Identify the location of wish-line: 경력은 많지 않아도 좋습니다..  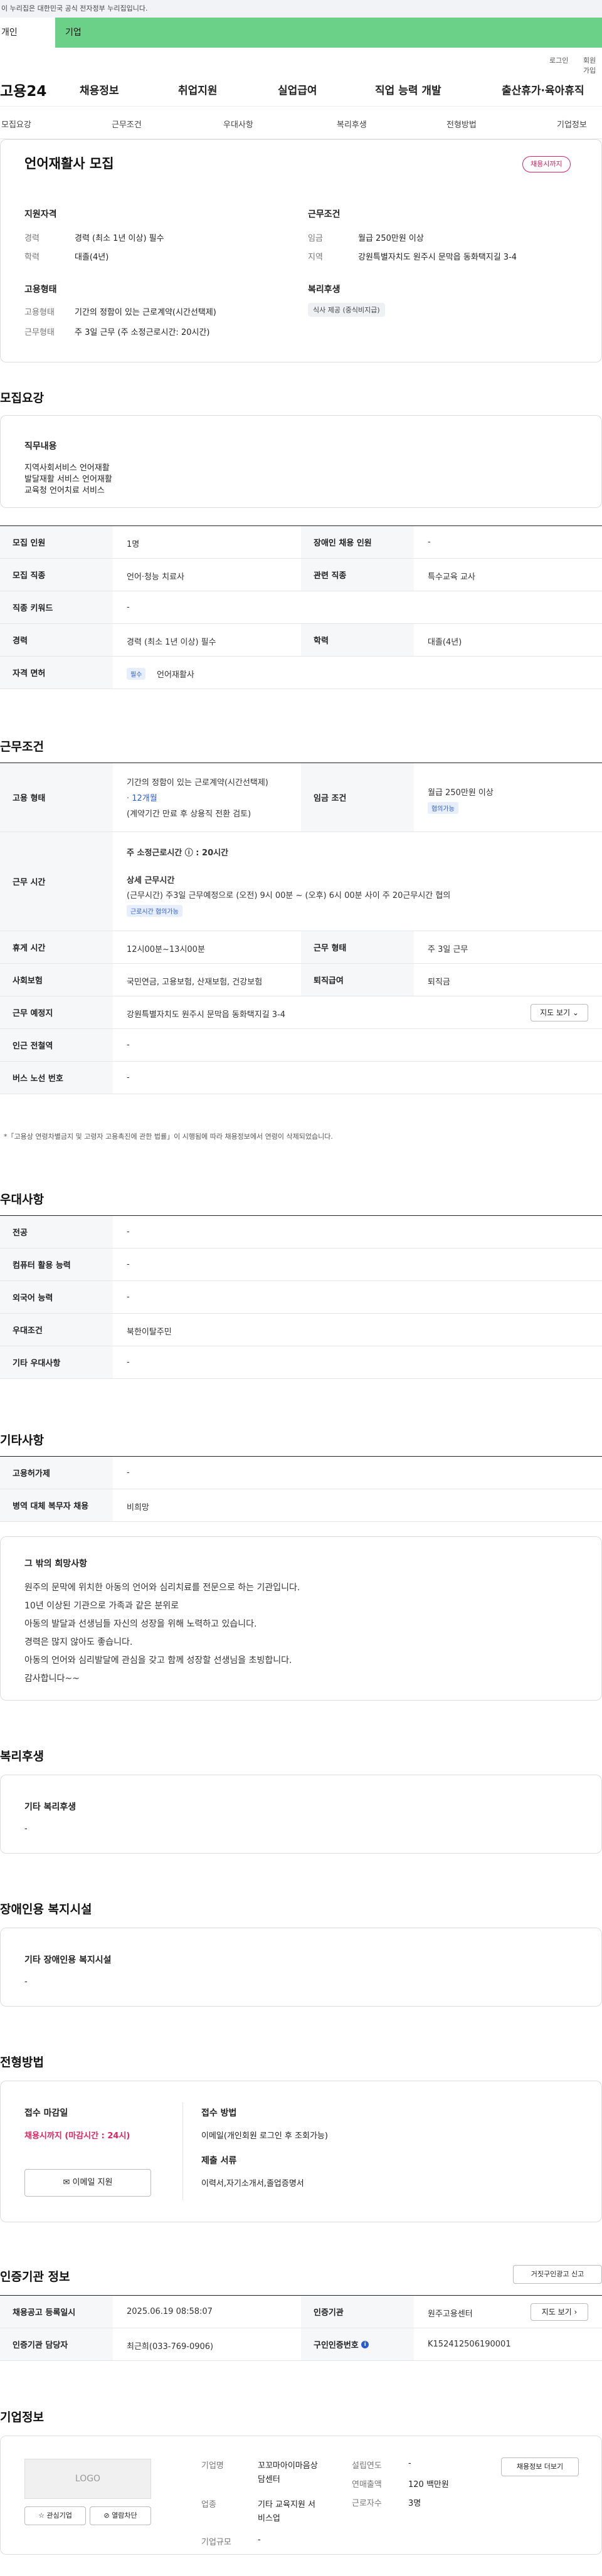
(78, 1642).